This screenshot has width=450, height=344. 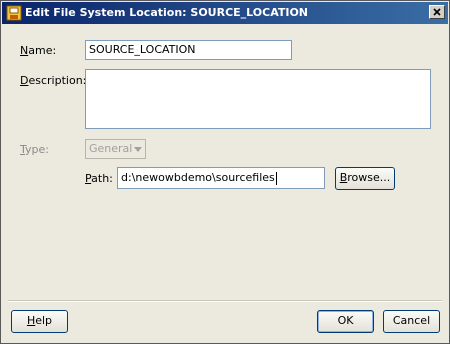 What do you see at coordinates (225, 301) in the screenshot?
I see `footer-separator` at bounding box center [225, 301].